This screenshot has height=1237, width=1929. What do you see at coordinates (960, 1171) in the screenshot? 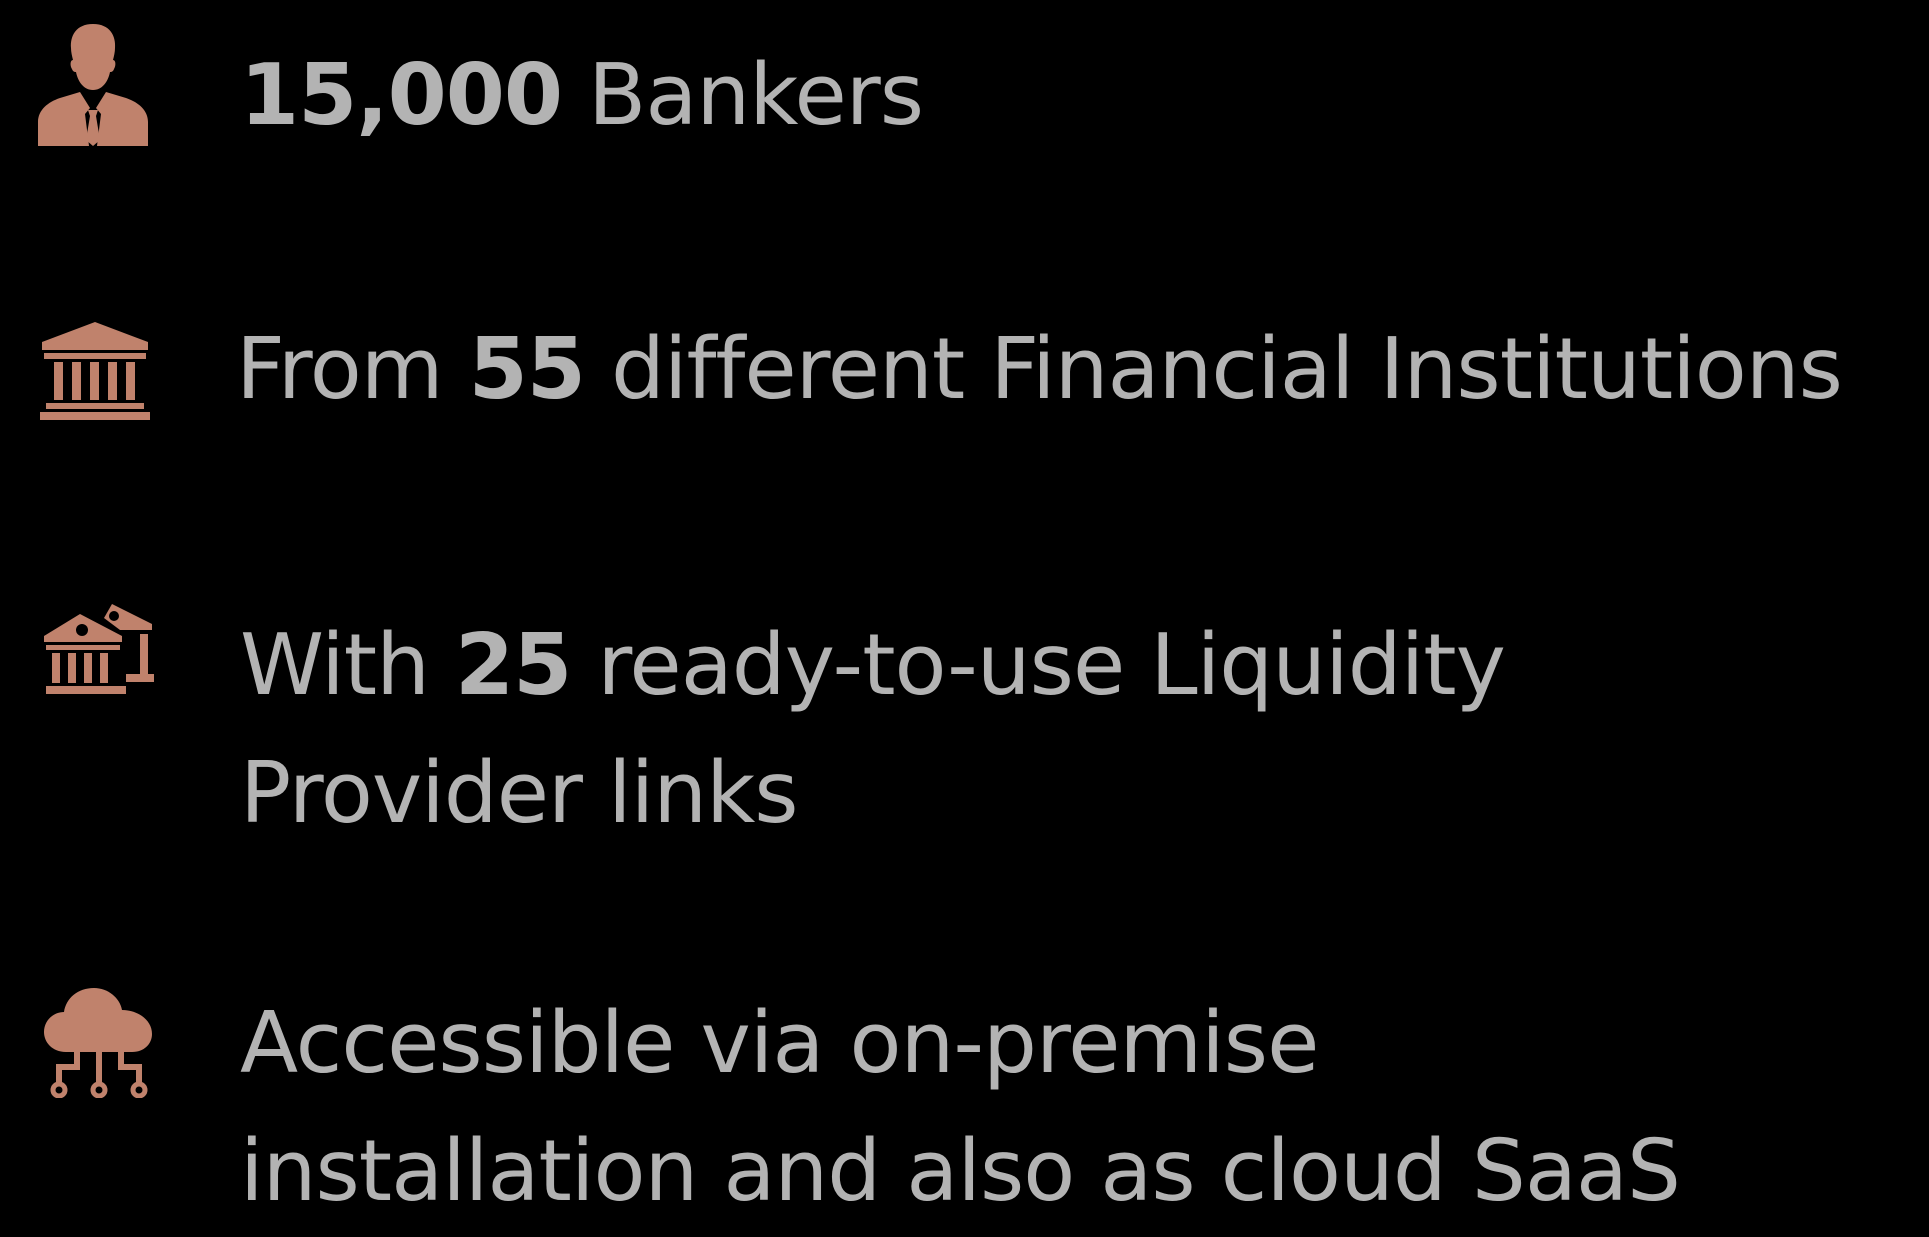
I see `stat-deployment-line2: installation and also as cloud SaaS` at bounding box center [960, 1171].